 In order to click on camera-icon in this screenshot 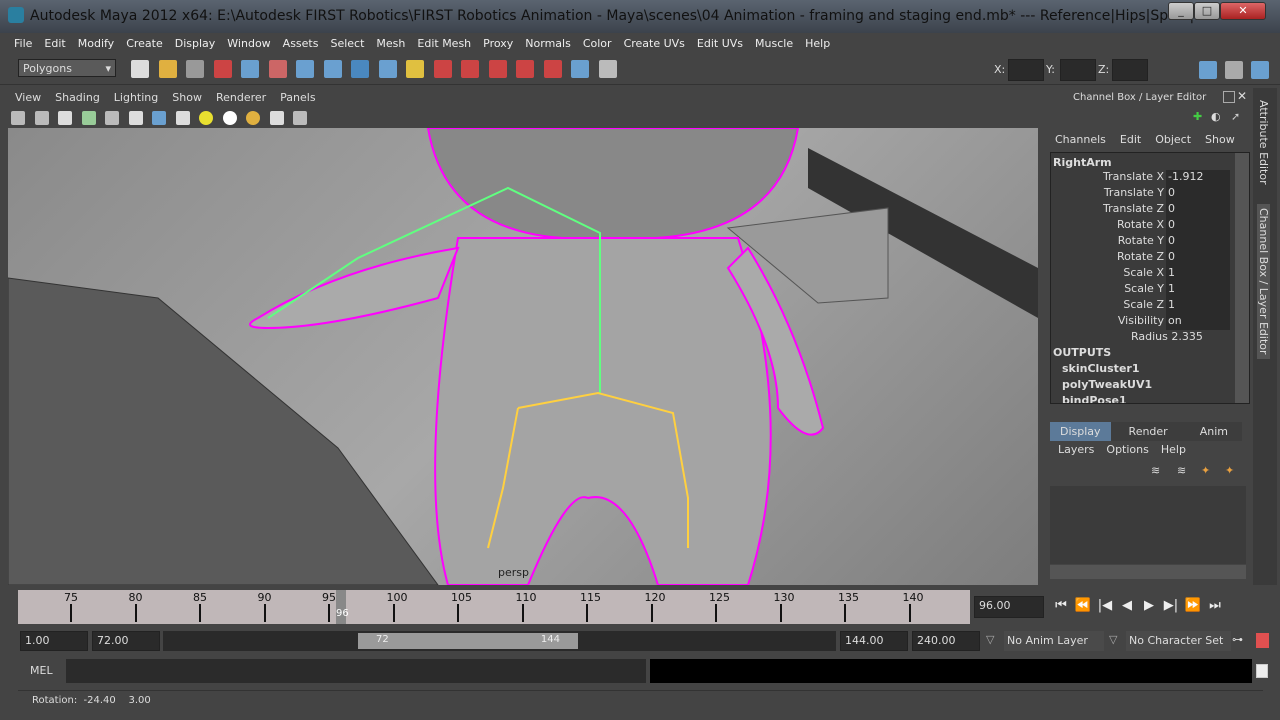, I will do `click(580, 69)`.